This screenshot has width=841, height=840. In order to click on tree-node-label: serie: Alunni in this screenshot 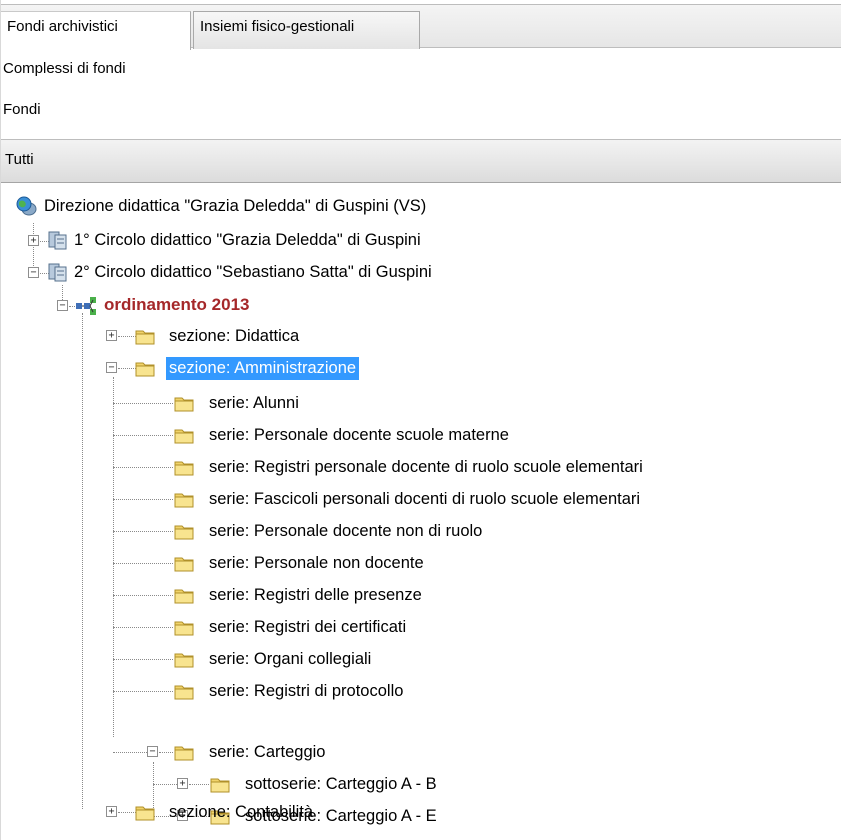, I will do `click(254, 402)`.